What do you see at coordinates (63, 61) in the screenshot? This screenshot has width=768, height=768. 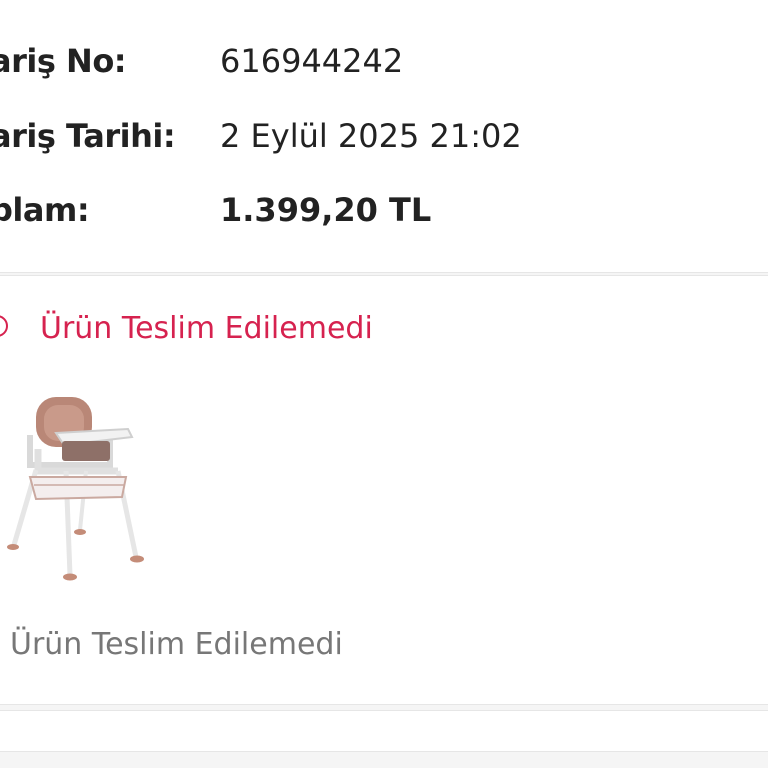 I see `order-number-label: ariş No:` at bounding box center [63, 61].